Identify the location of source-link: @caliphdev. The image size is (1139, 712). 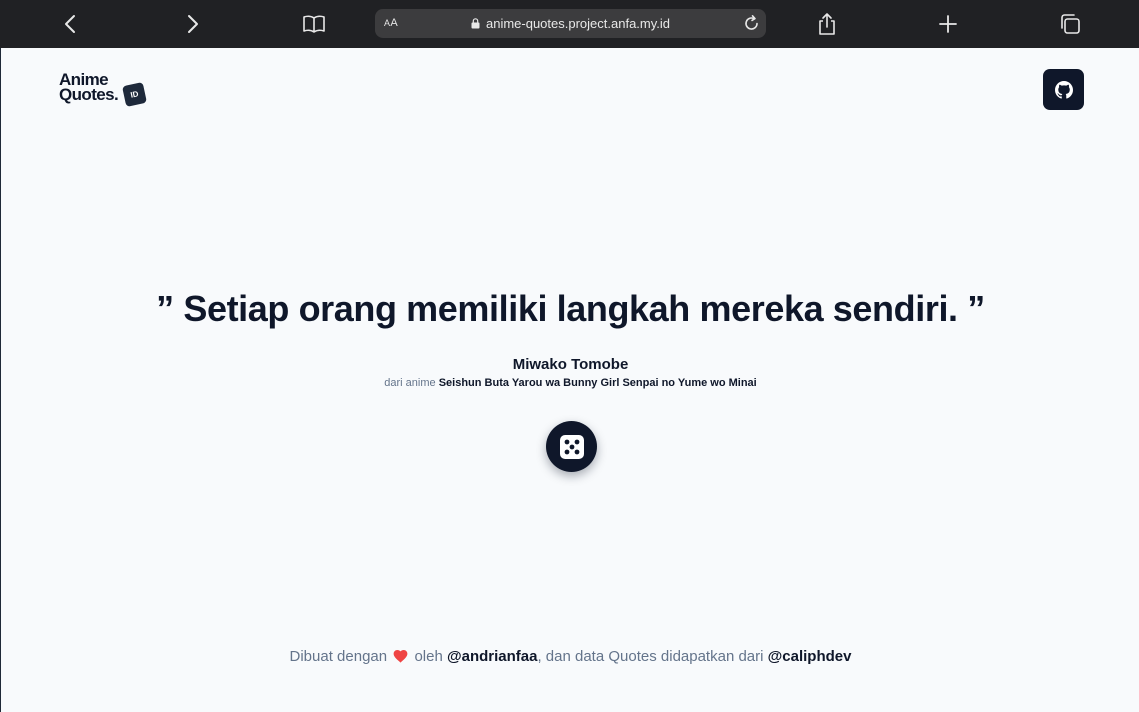
(810, 656).